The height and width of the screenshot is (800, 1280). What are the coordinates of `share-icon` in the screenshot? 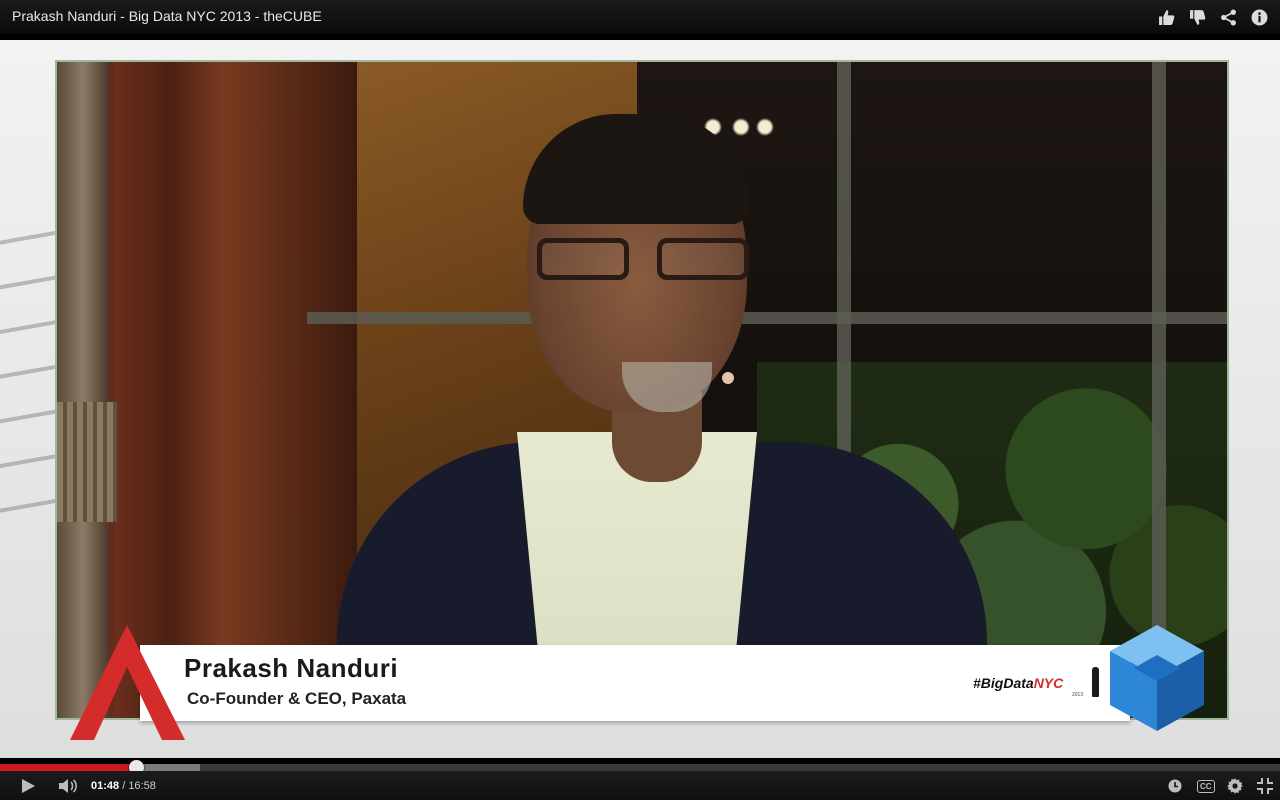 It's located at (1228, 17).